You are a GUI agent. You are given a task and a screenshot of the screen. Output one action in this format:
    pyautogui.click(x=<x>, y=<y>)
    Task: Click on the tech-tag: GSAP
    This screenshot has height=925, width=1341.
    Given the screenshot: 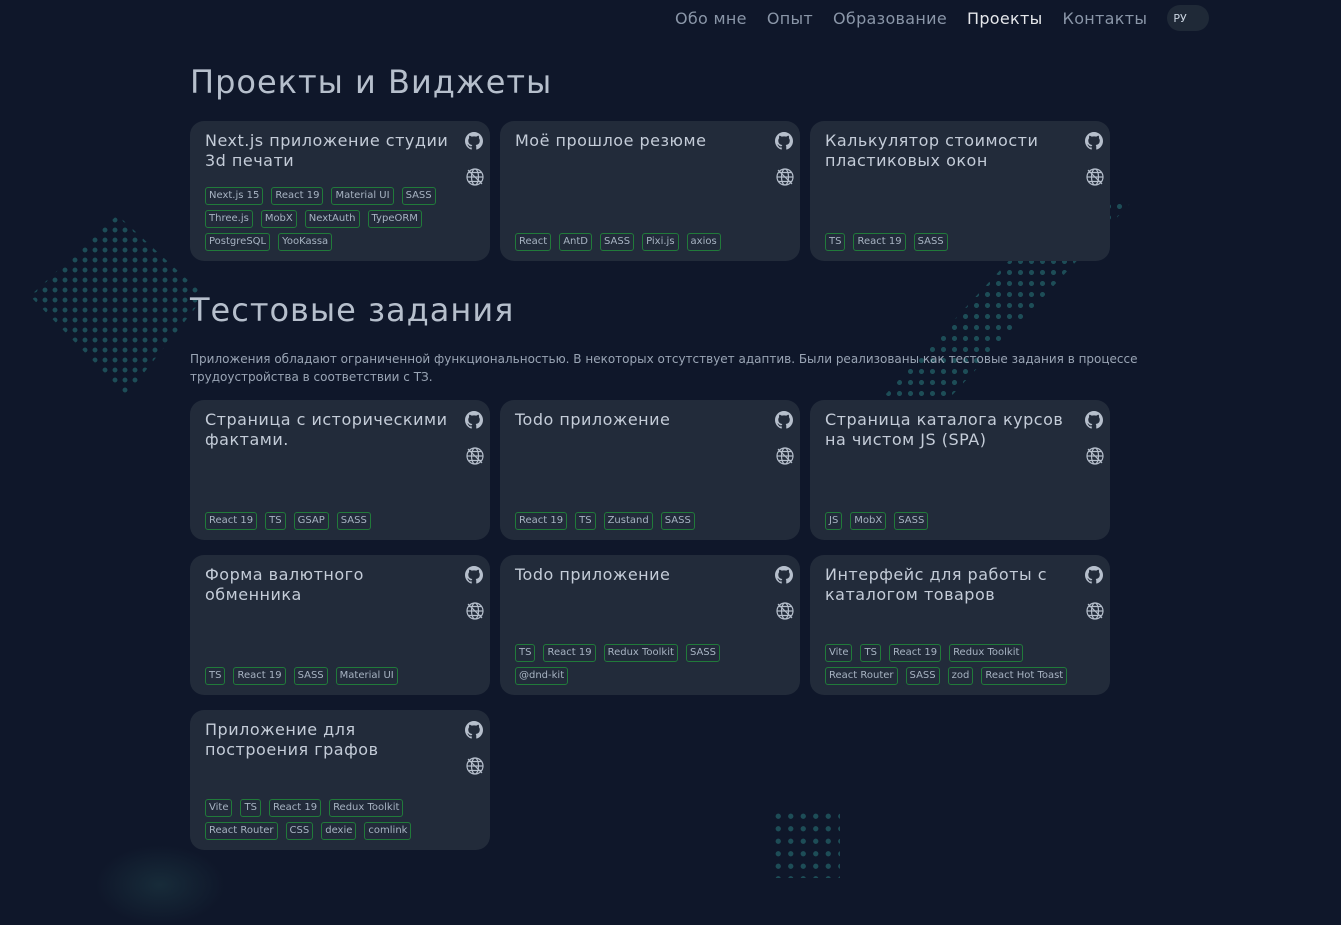 What is the action you would take?
    pyautogui.click(x=311, y=521)
    